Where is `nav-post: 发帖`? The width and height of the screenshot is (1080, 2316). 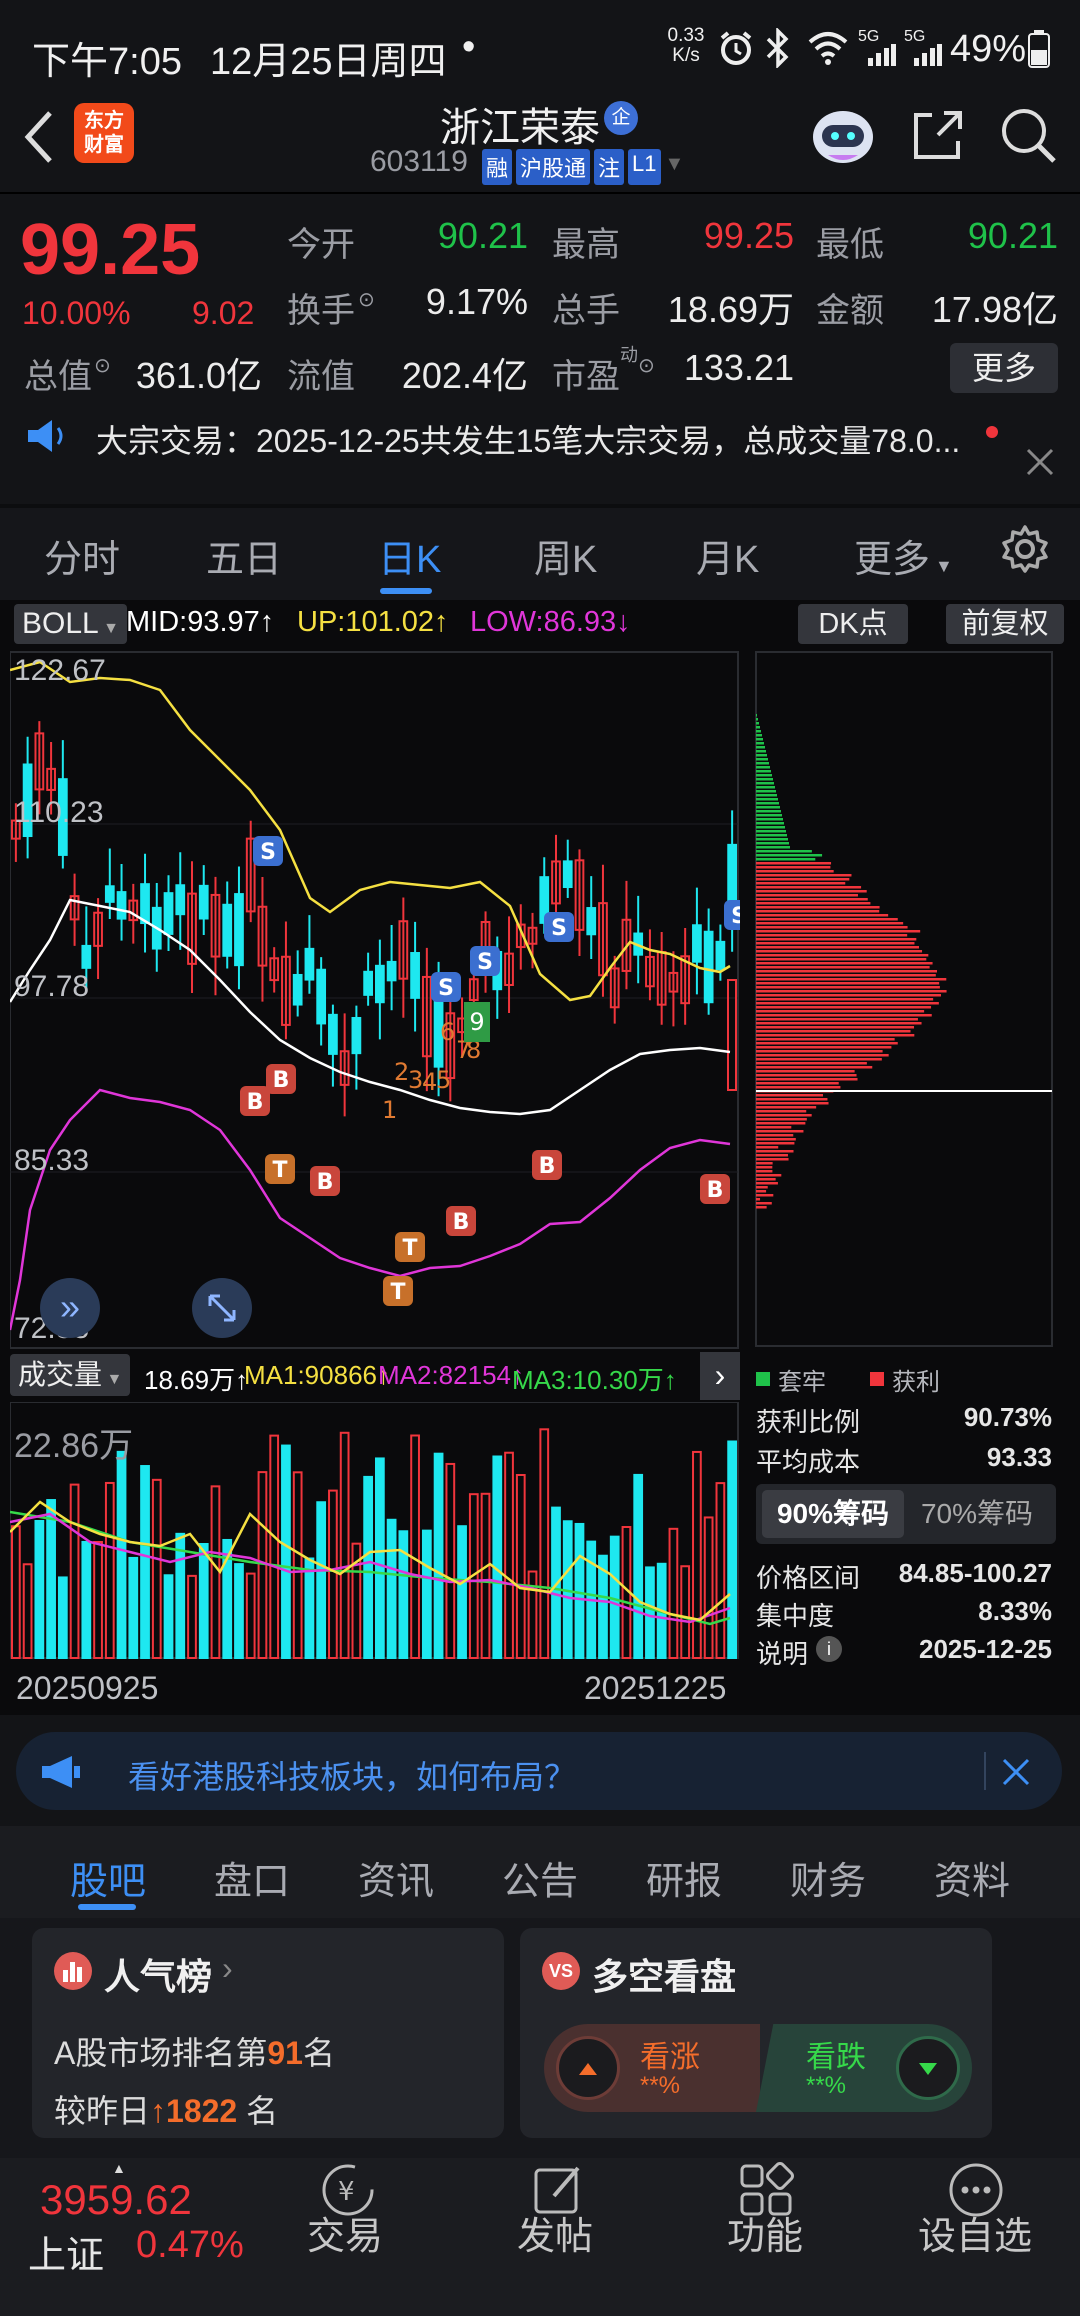 nav-post: 发帖 is located at coordinates (555, 2232).